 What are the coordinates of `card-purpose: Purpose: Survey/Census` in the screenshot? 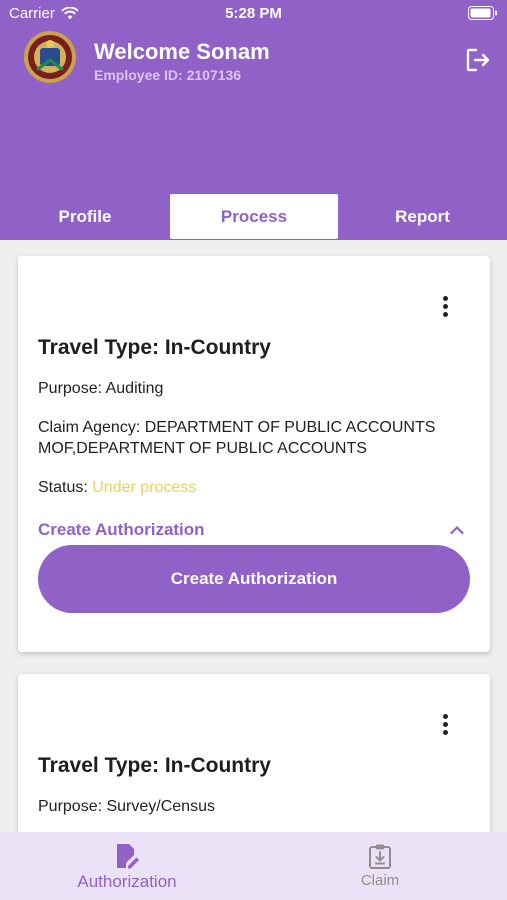 It's located at (126, 806).